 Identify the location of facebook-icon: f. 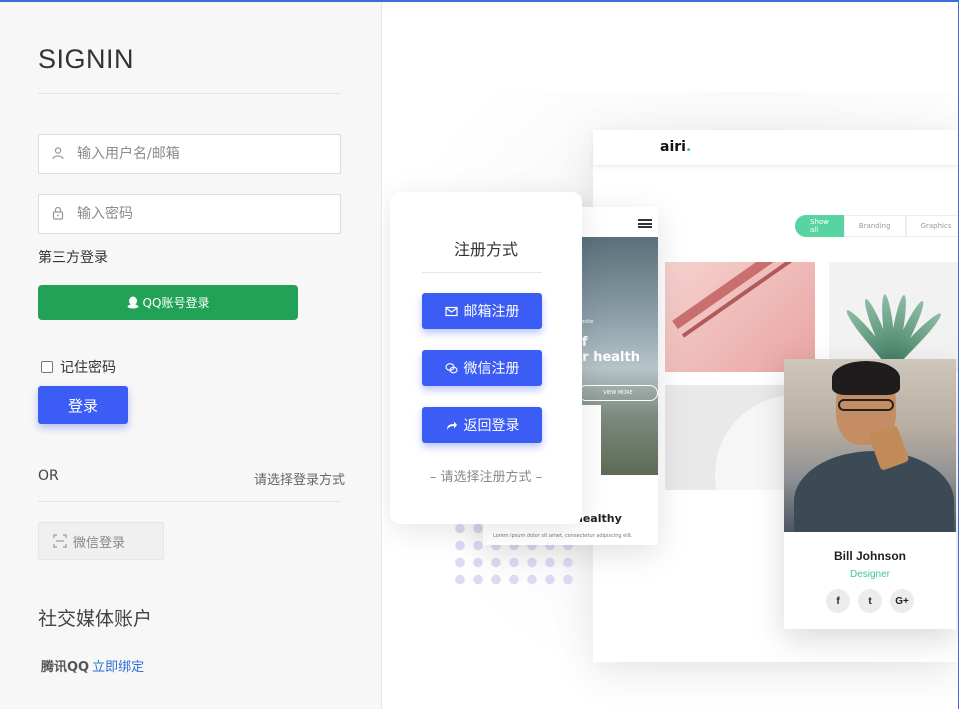
(838, 601).